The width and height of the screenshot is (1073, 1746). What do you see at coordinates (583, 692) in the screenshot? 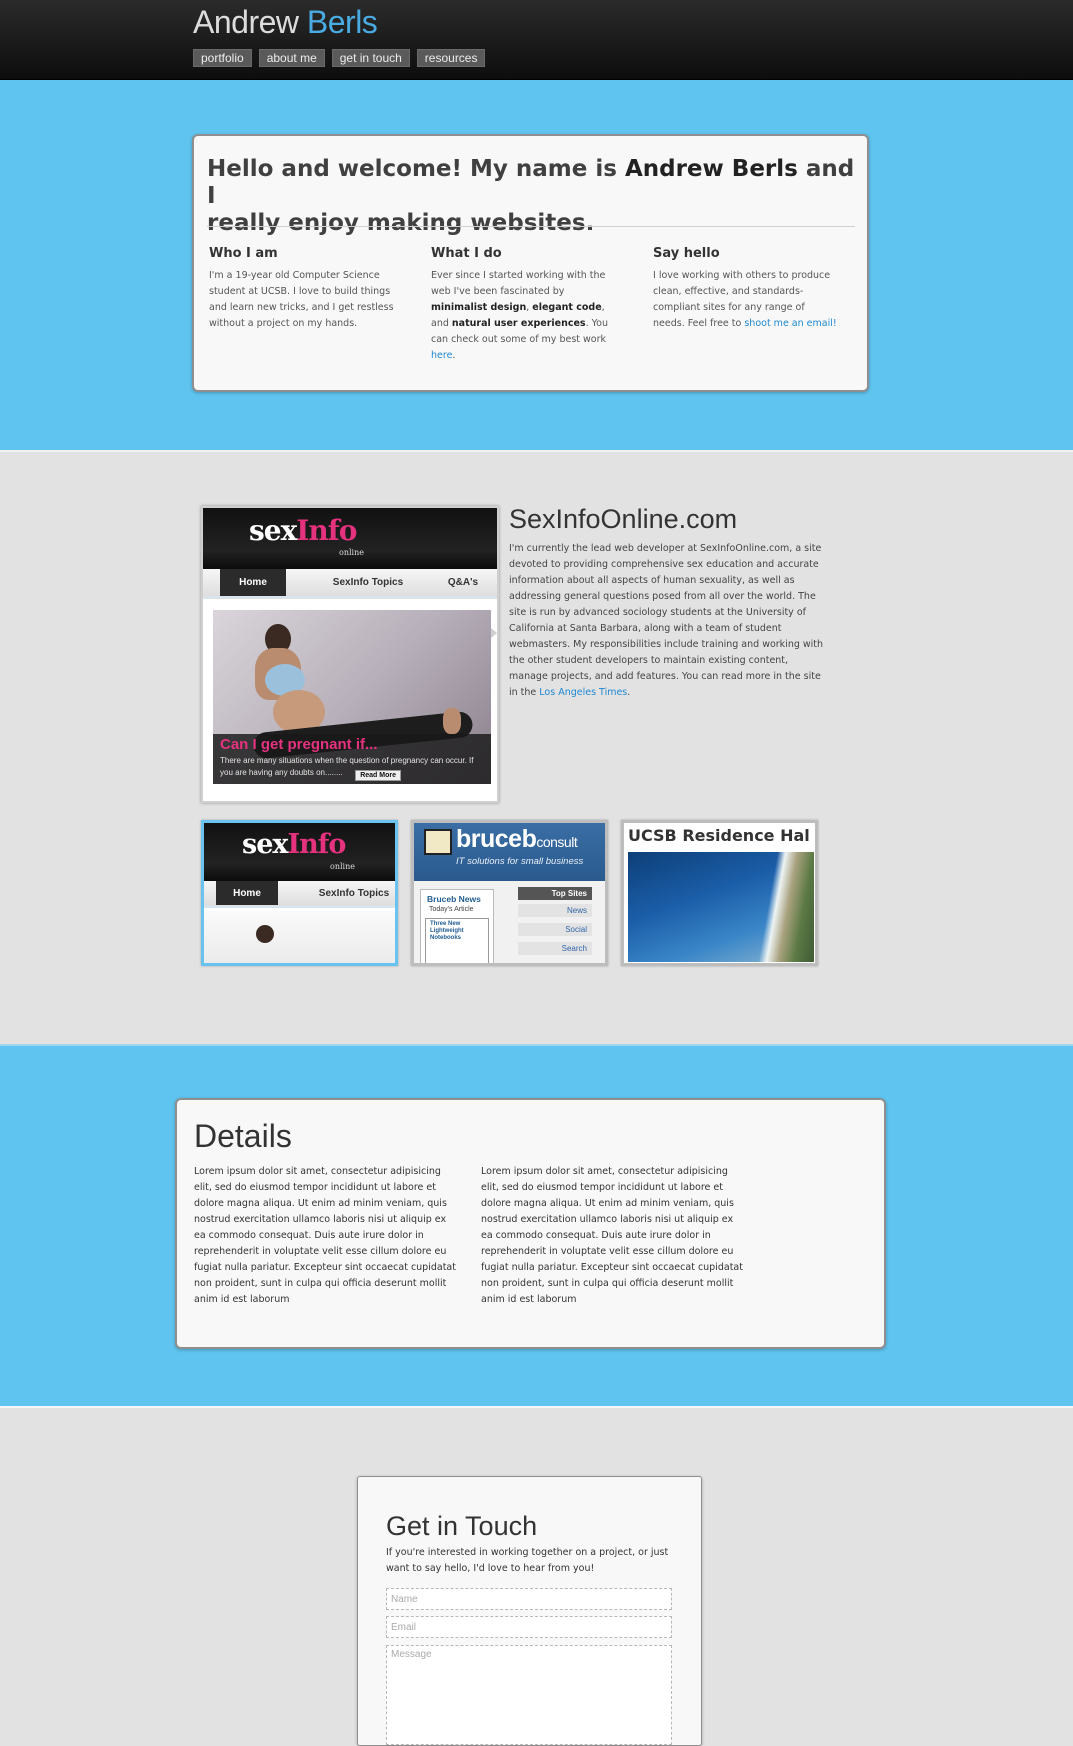
I see `la-times-link: Los Angeles Times` at bounding box center [583, 692].